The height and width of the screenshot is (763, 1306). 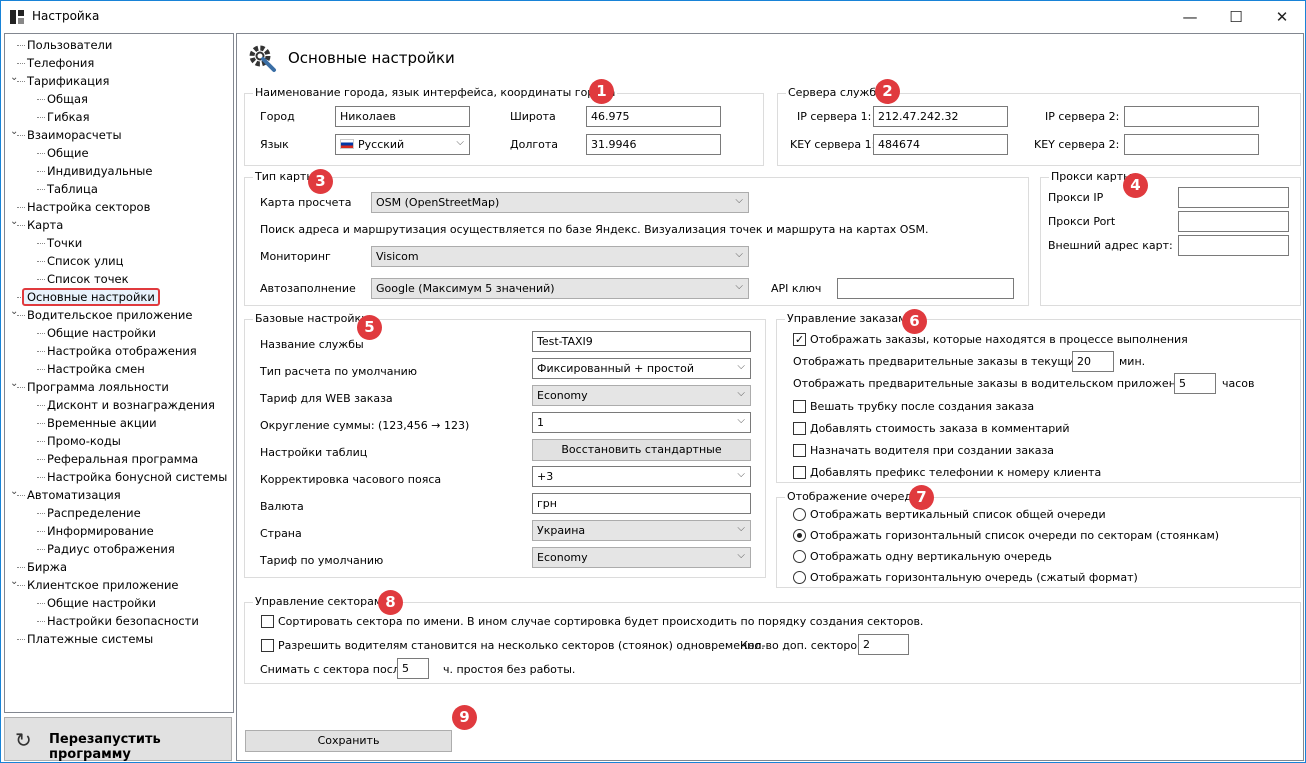 I want to click on sidebar-item: Точки, so click(x=64, y=243).